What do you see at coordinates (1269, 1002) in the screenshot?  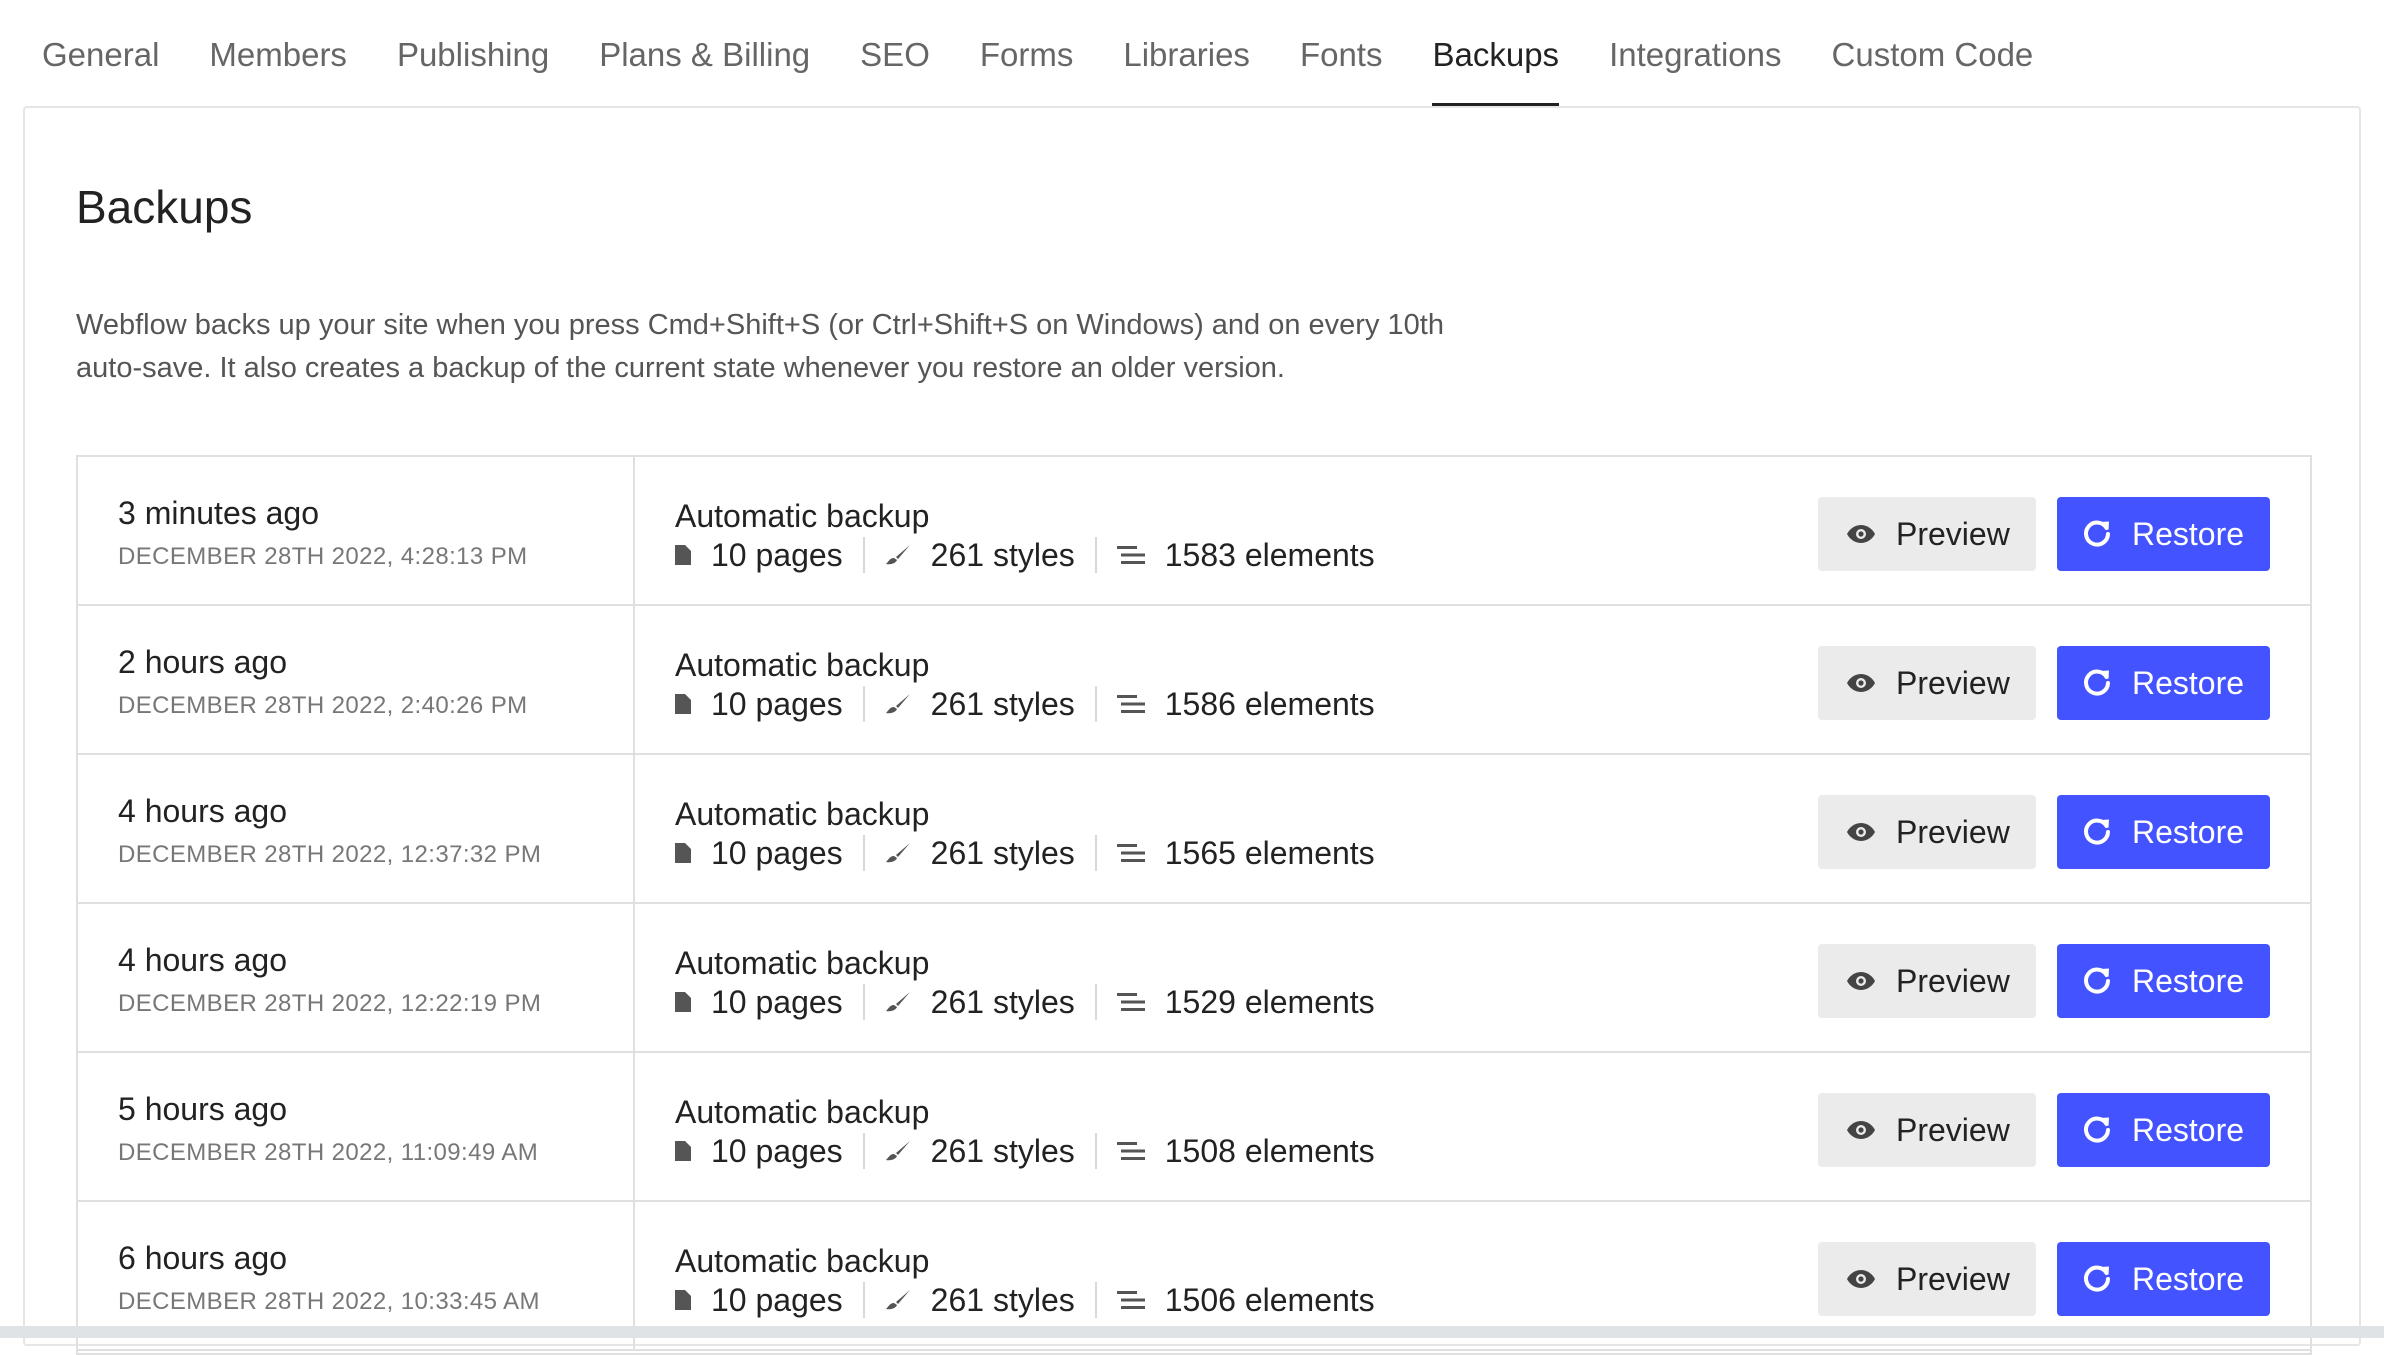 I see `elements-count: 1529 elements` at bounding box center [1269, 1002].